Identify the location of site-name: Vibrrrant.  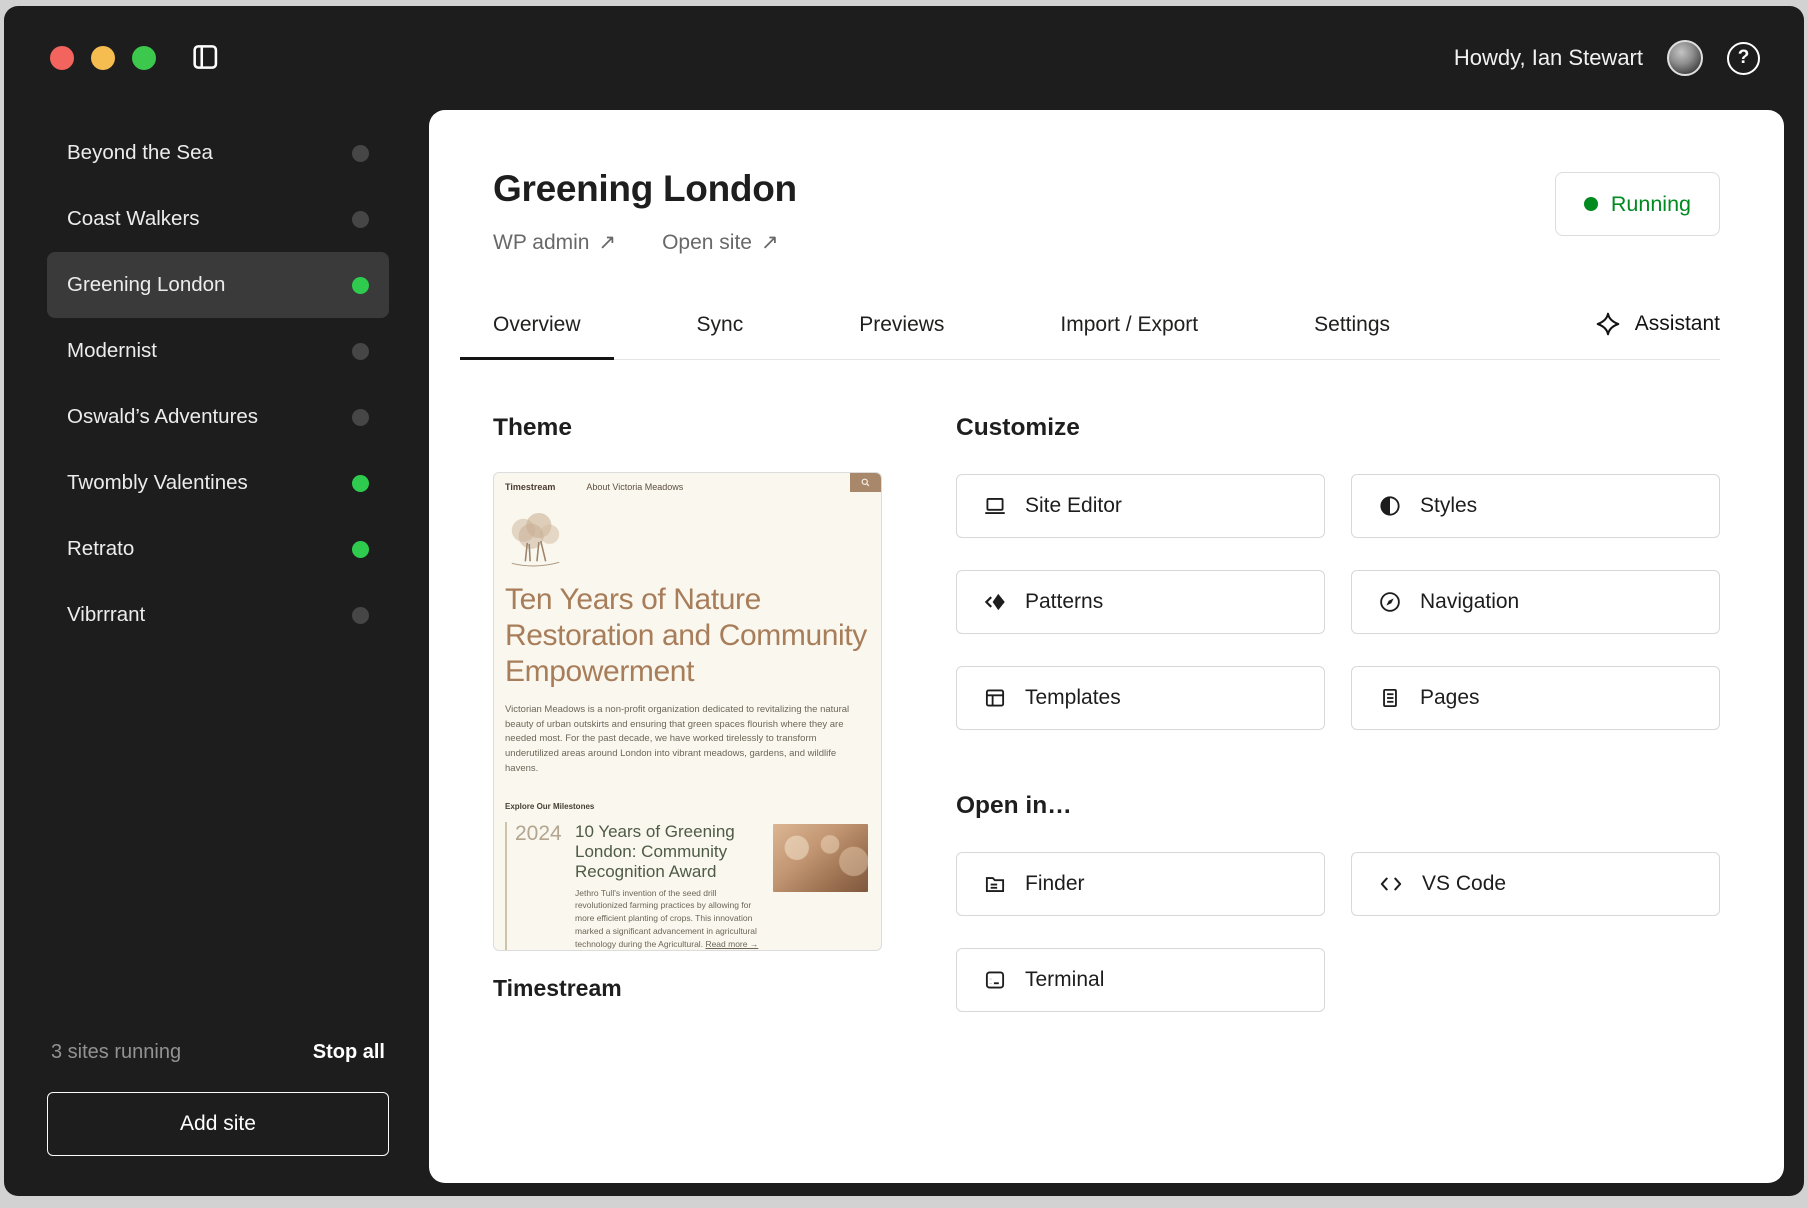
(106, 614).